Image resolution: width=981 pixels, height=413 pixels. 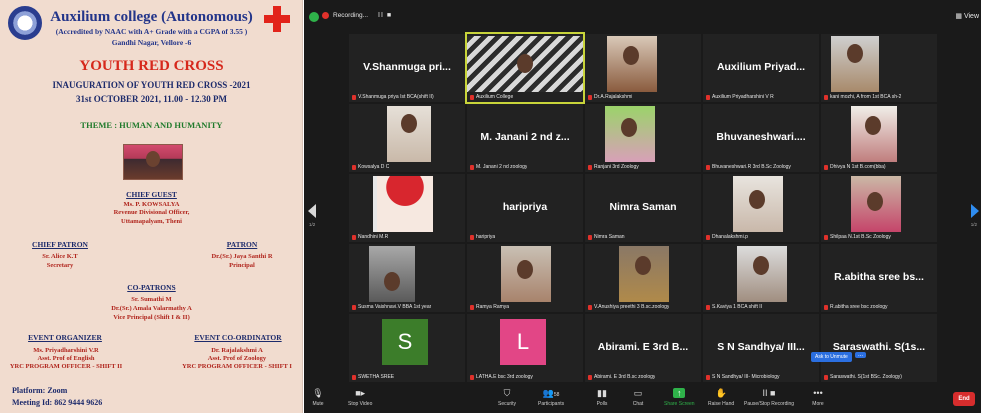 What do you see at coordinates (396, 97) in the screenshot?
I see `participant-name: V.Shanmuga priya Ist BCA(shift II)` at bounding box center [396, 97].